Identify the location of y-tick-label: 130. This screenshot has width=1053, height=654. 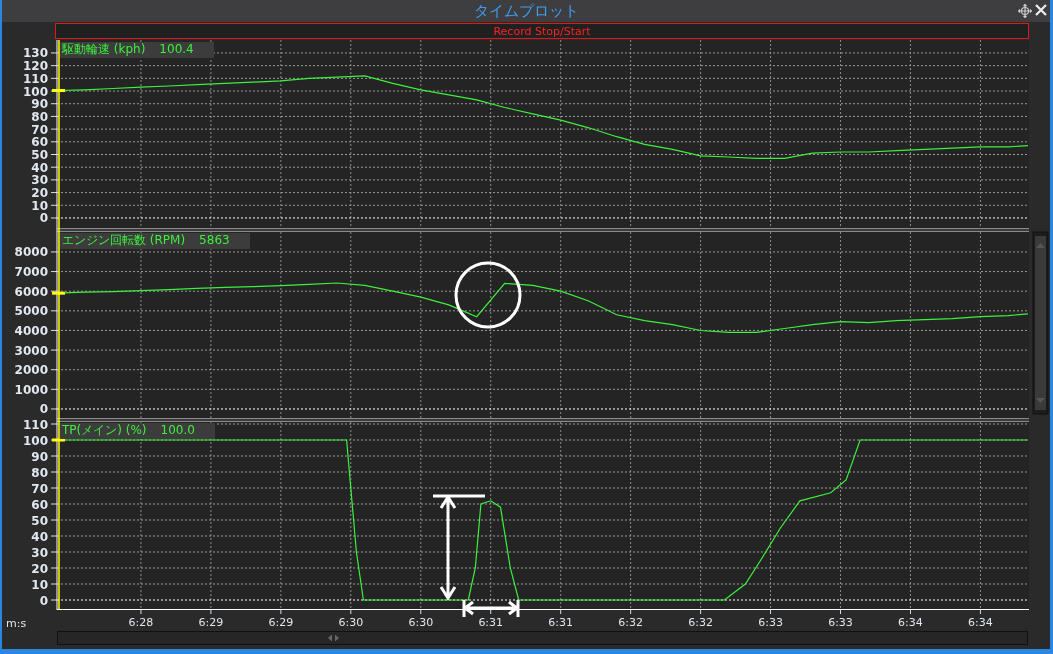
(35, 53).